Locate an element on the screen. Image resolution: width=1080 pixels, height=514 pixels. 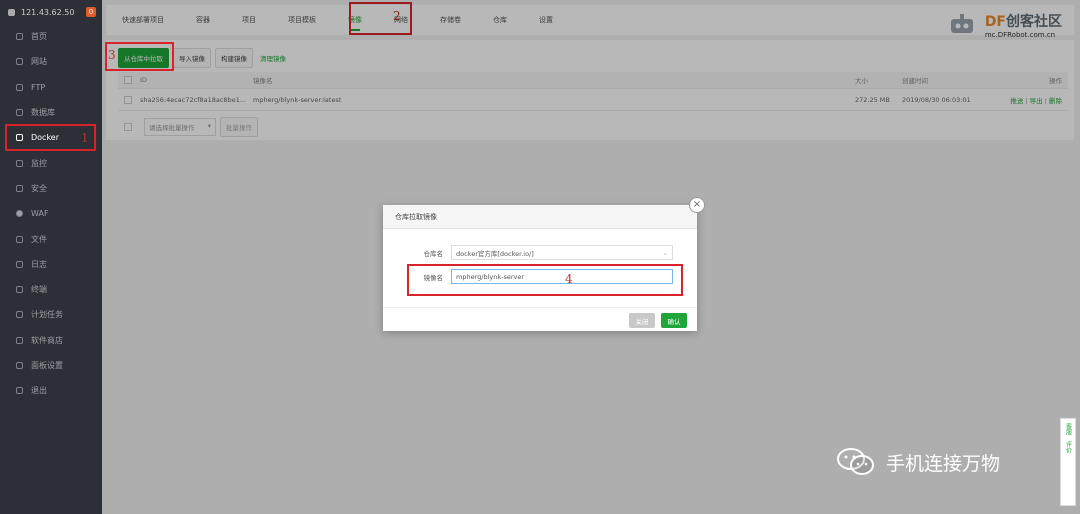
log-icon is located at coordinates (19, 264).